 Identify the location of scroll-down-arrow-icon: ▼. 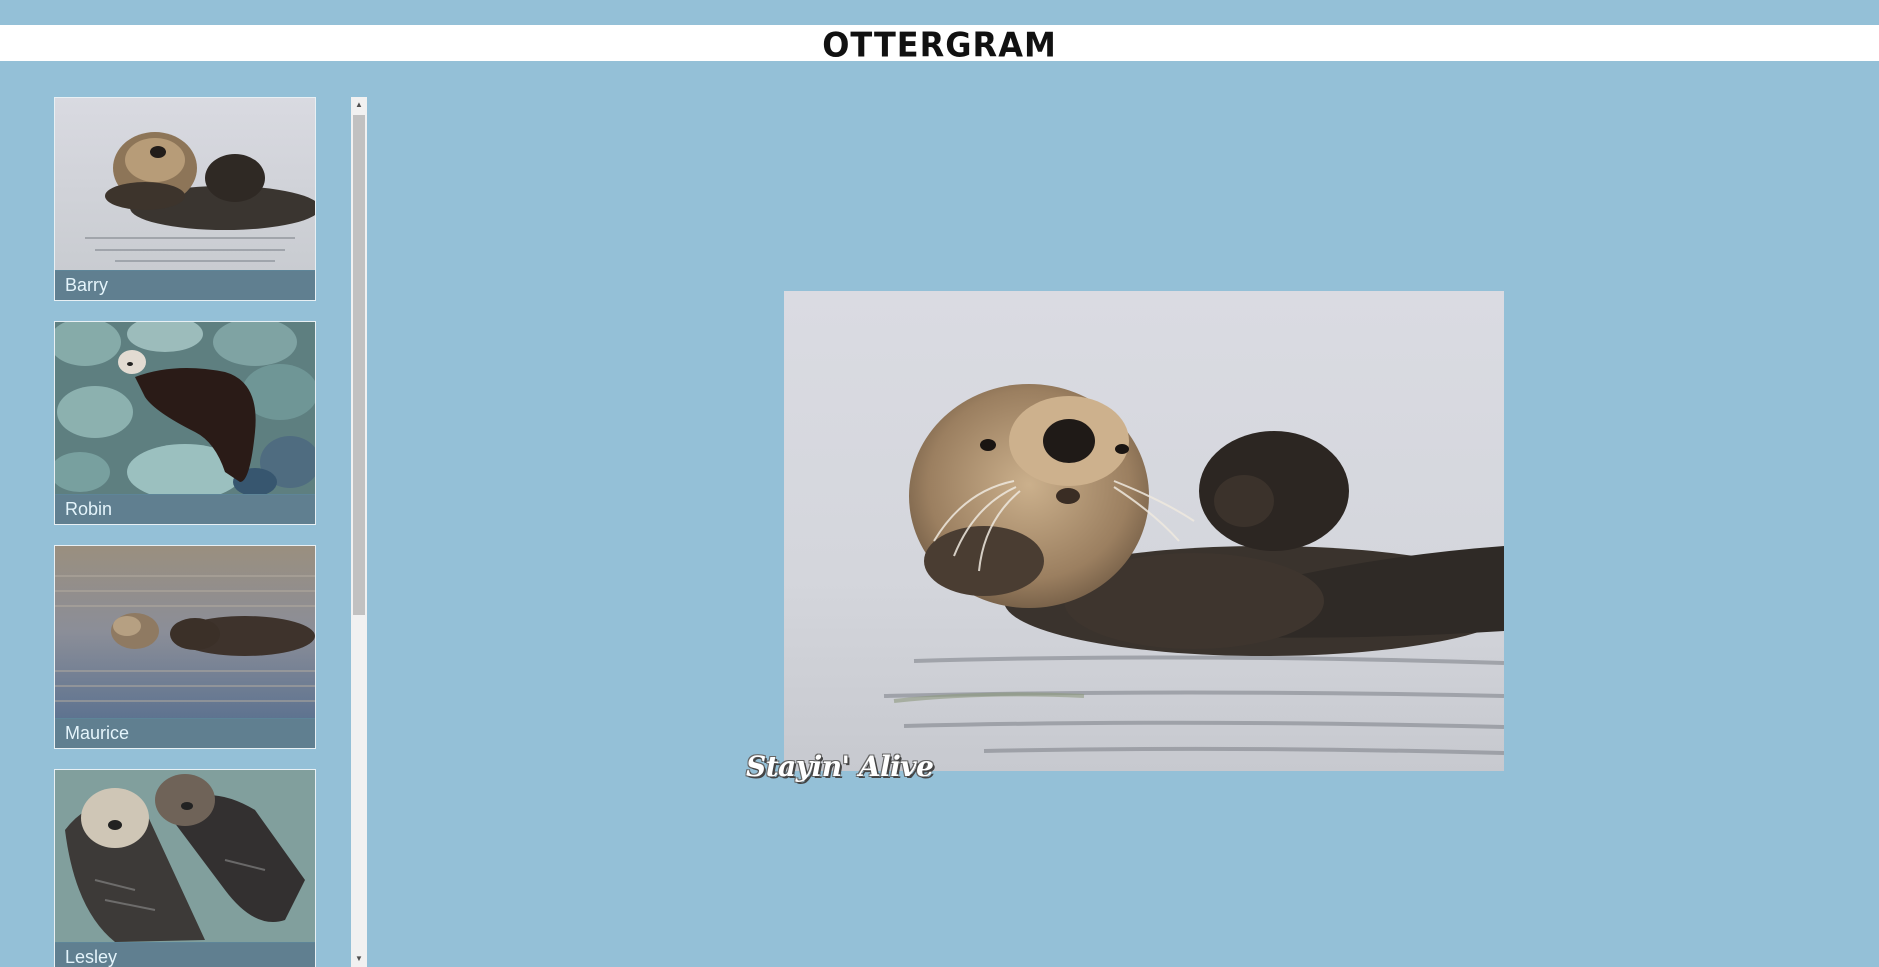
(359, 959).